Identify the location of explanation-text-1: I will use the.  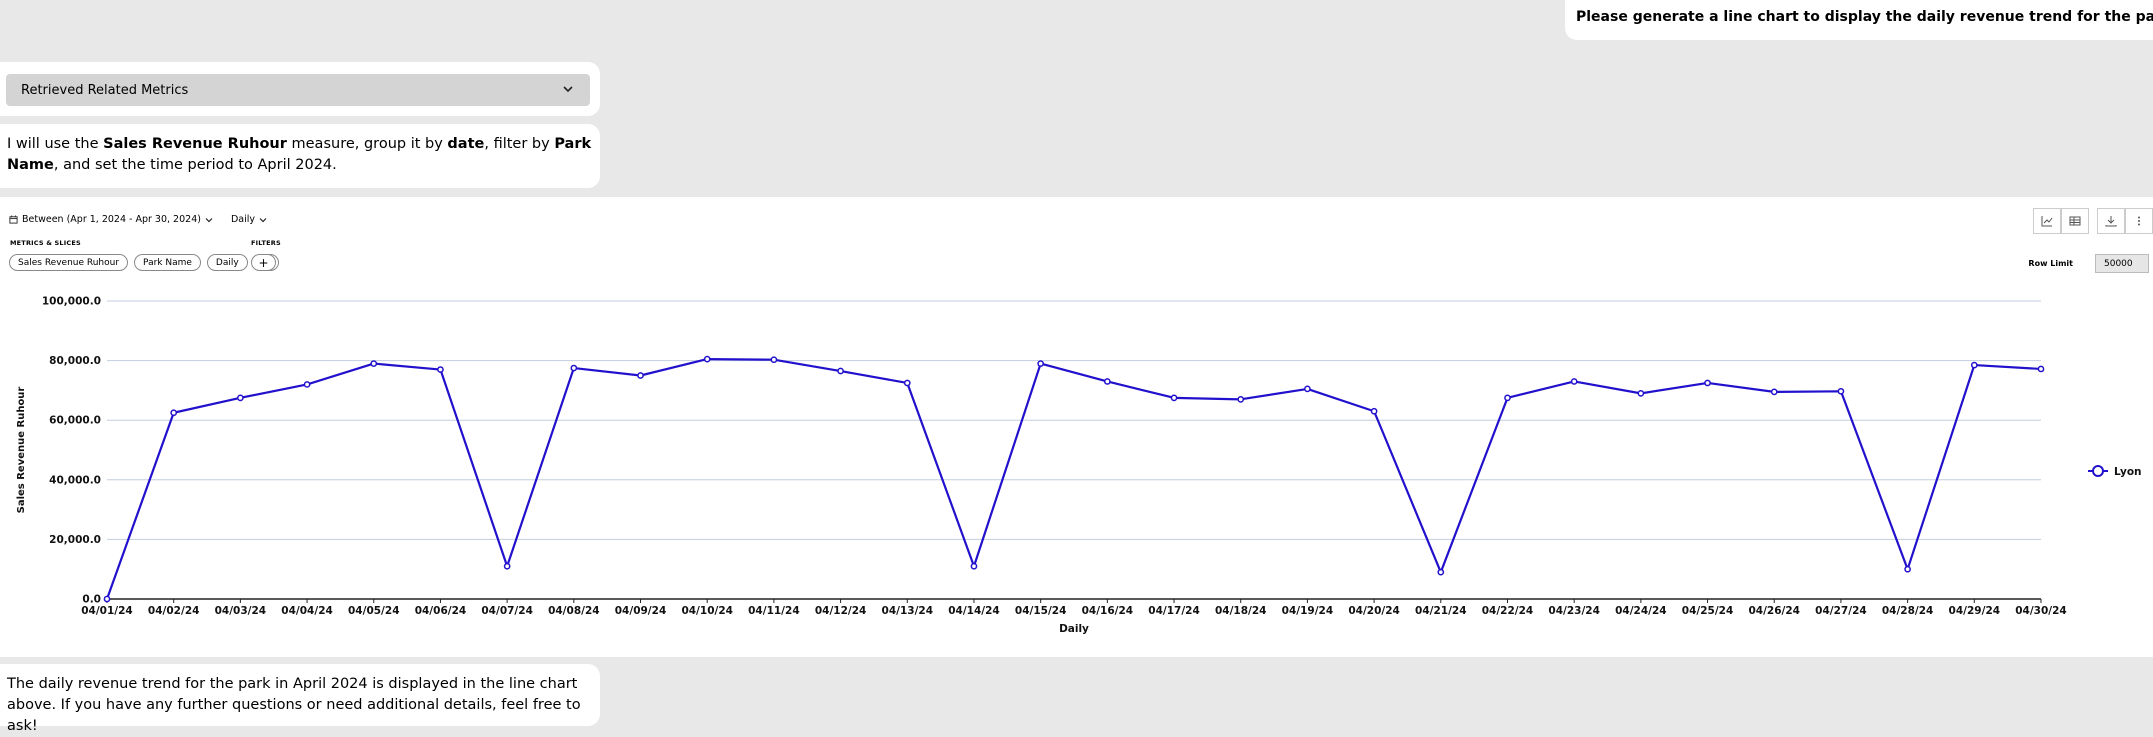
(55, 144).